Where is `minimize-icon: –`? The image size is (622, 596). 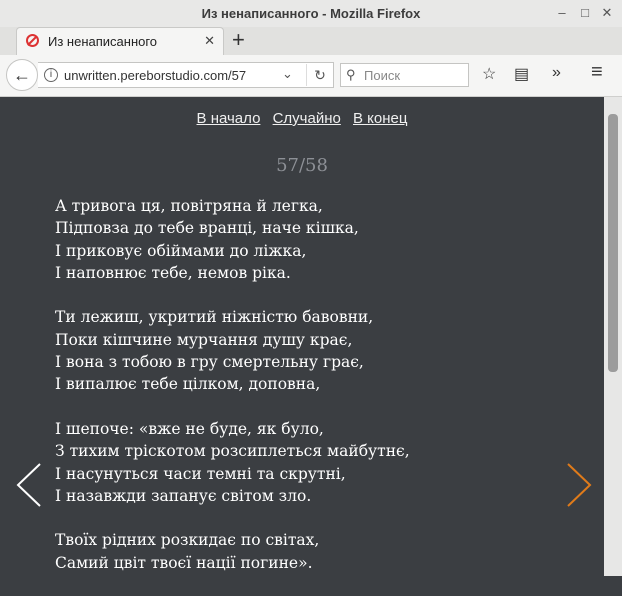
minimize-icon: – is located at coordinates (562, 13).